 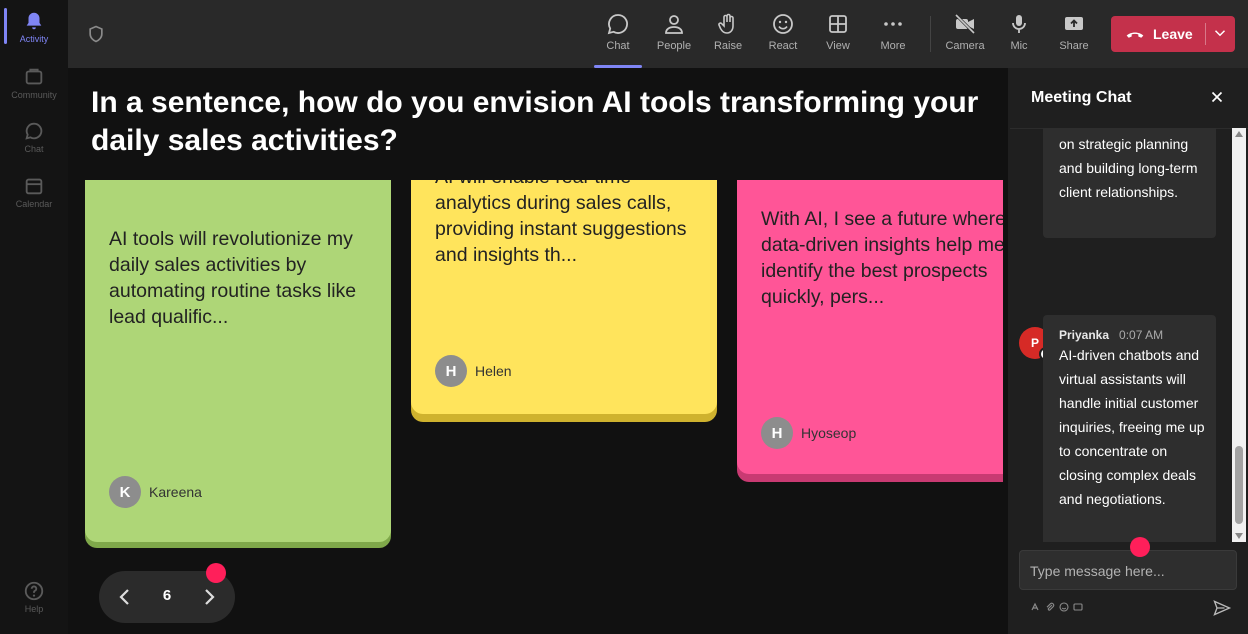 What do you see at coordinates (1217, 97) in the screenshot?
I see `close-icon` at bounding box center [1217, 97].